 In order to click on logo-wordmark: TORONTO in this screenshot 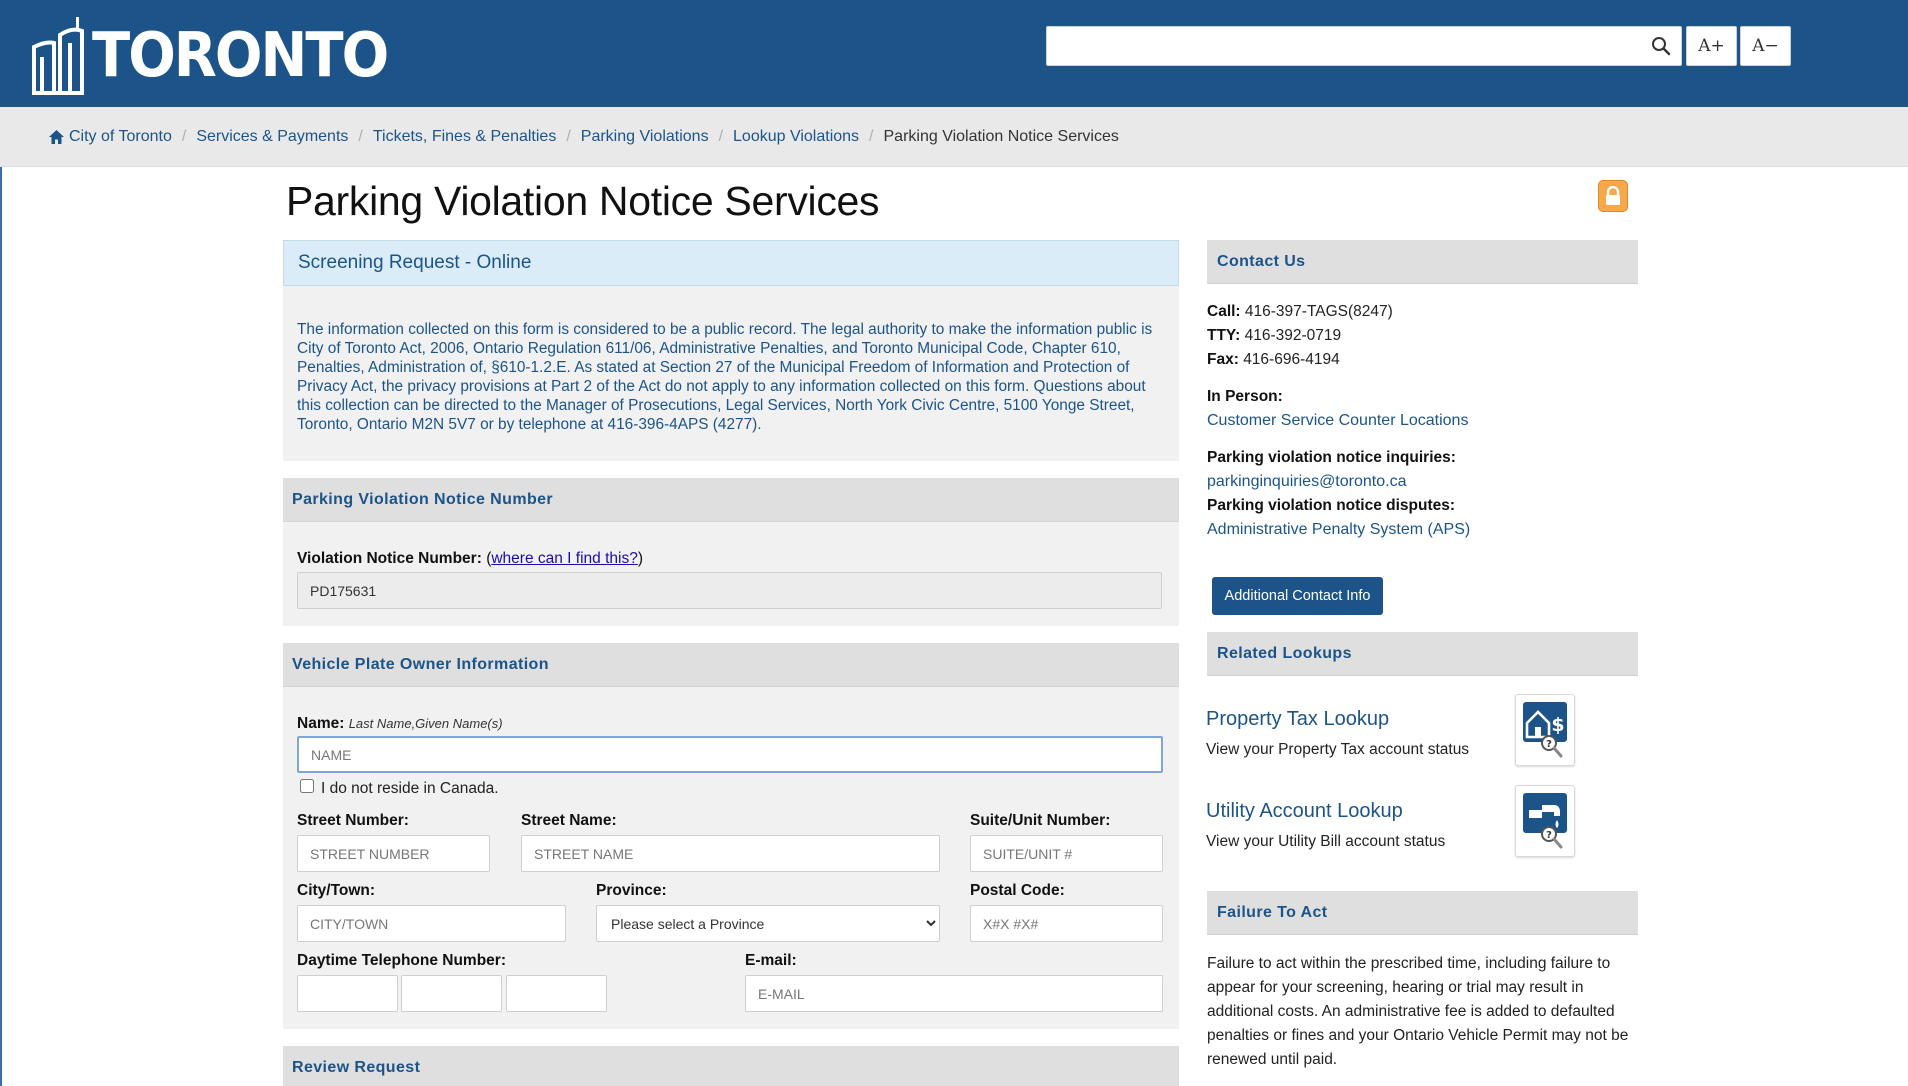, I will do `click(240, 55)`.